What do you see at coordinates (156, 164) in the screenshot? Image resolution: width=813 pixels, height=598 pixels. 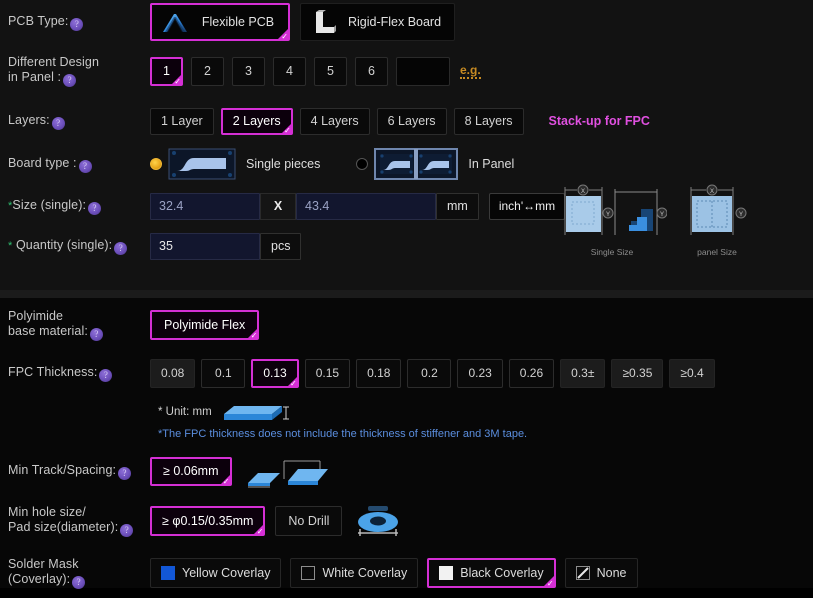 I see `radio-single-pieces` at bounding box center [156, 164].